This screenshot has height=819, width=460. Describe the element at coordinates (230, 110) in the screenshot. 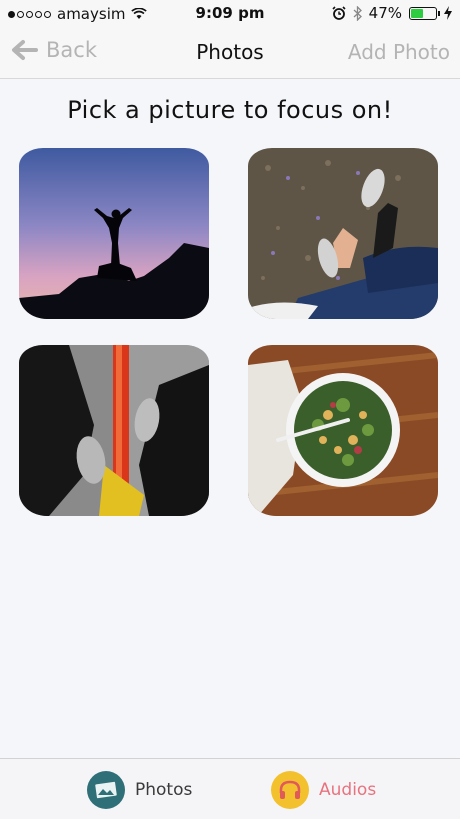

I see `pick-picture-heading: Pick a picture to focus on!` at that location.